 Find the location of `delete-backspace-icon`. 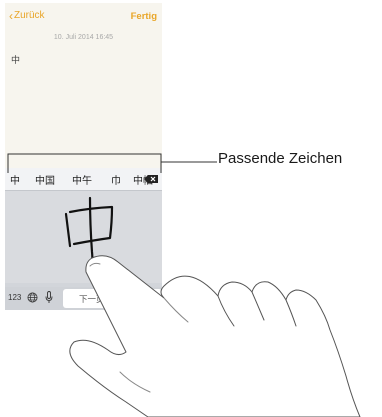

delete-backspace-icon is located at coordinates (151, 179).